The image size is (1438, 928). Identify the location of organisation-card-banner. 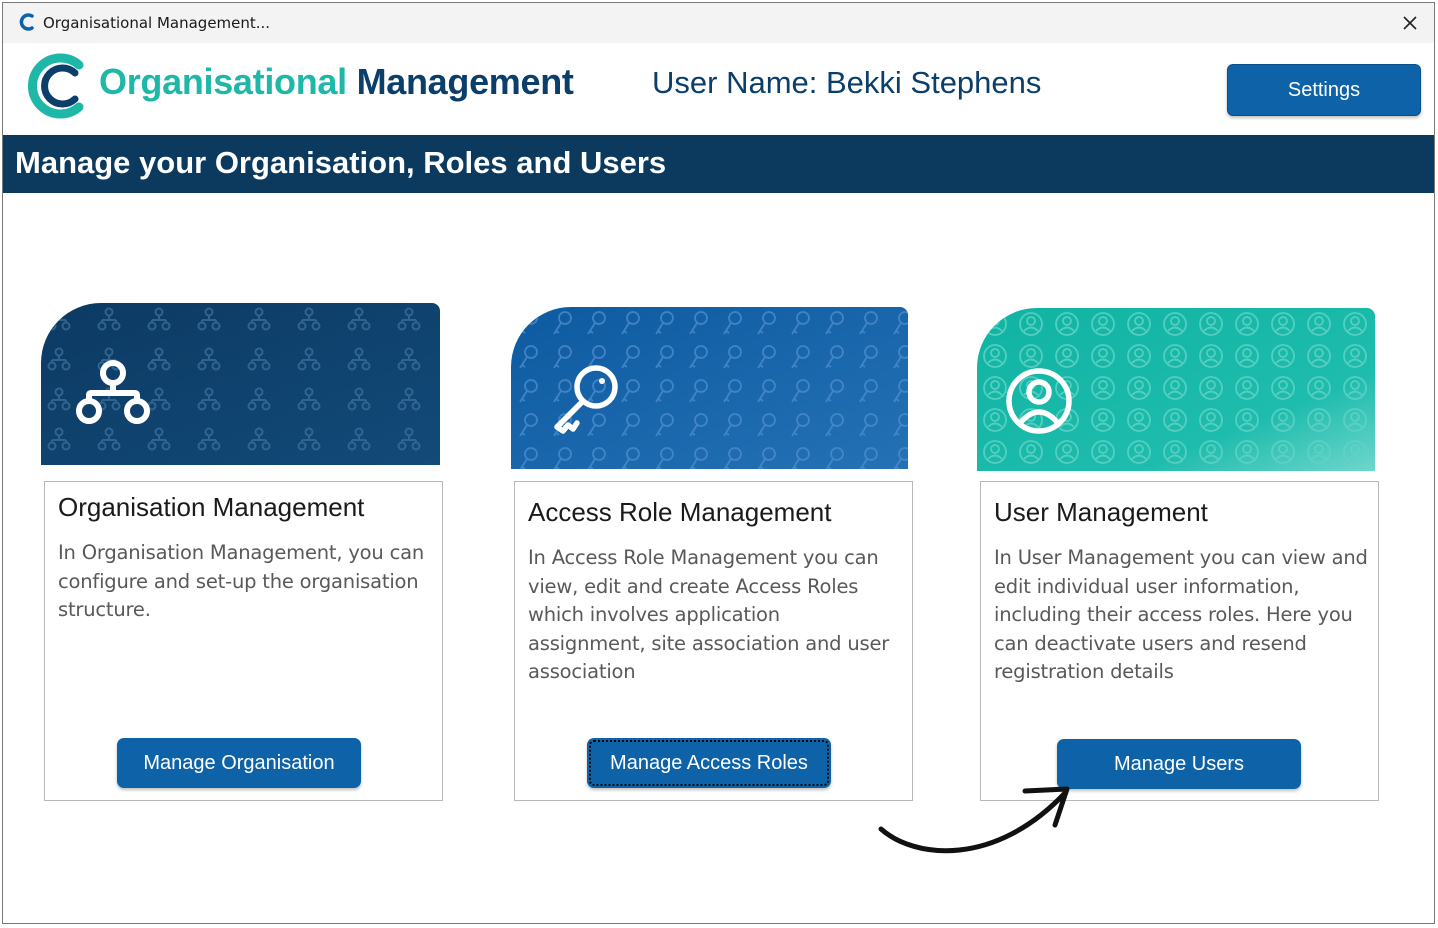
(240, 384).